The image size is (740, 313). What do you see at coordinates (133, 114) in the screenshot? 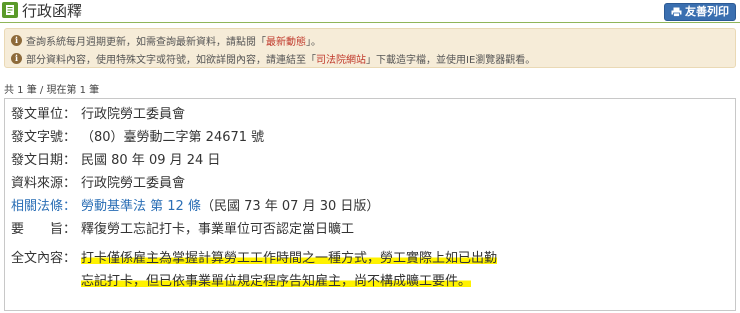
I see `issuer-value: 行政院勞工委員會` at bounding box center [133, 114].